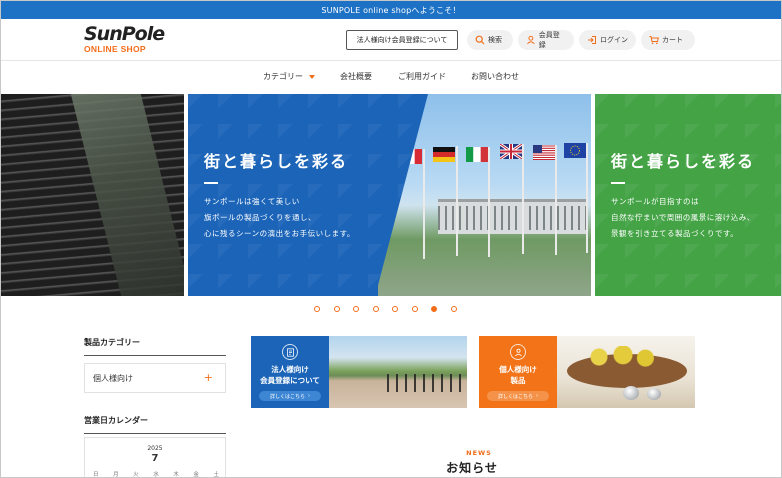  Describe the element at coordinates (623, 357) in the screenshot. I see `lemons` at that location.